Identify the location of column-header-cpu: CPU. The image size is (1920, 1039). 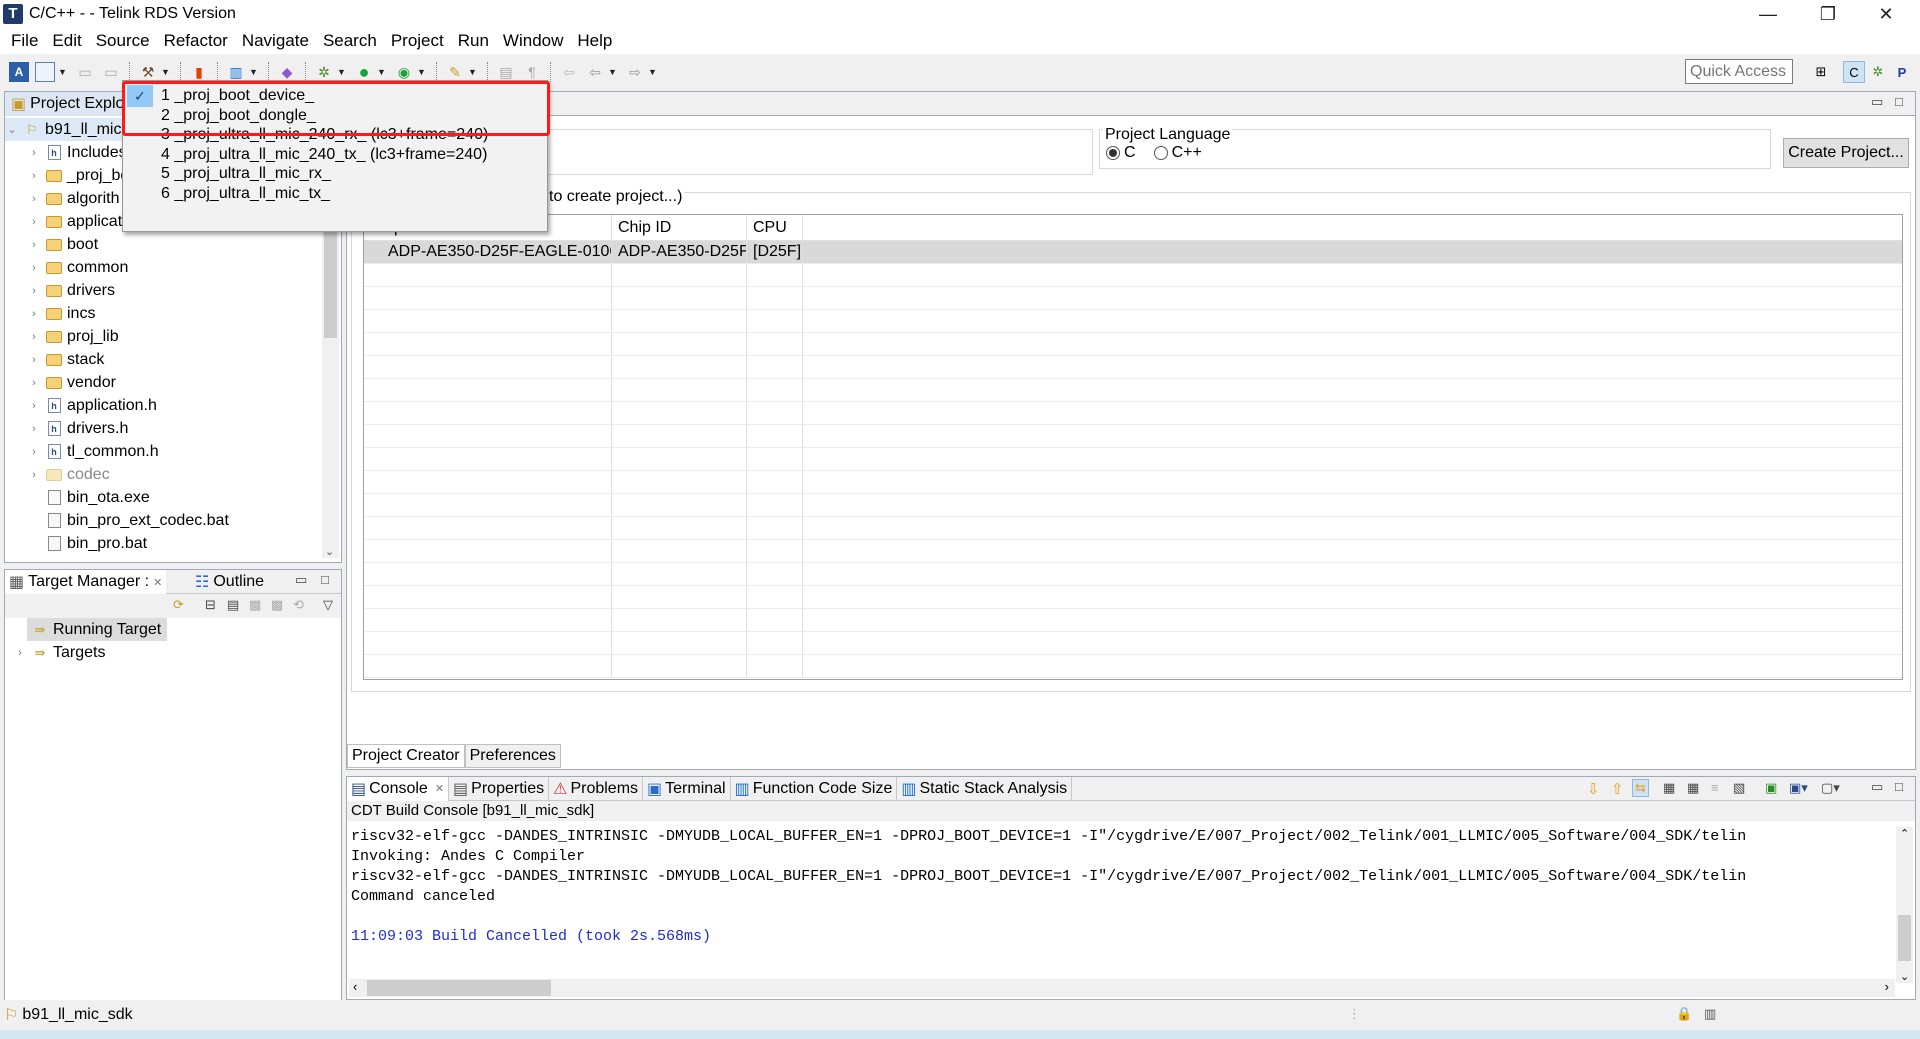
(775, 227).